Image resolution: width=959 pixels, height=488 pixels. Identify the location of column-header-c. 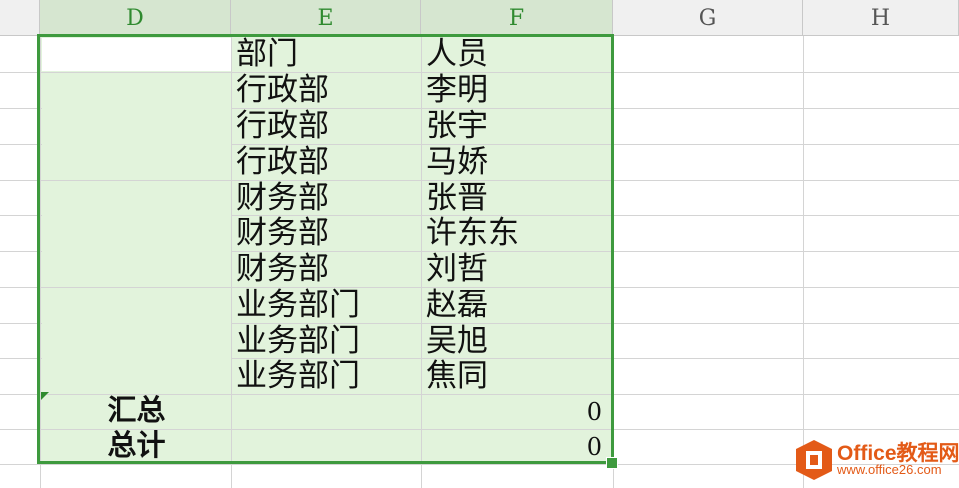
(20, 18).